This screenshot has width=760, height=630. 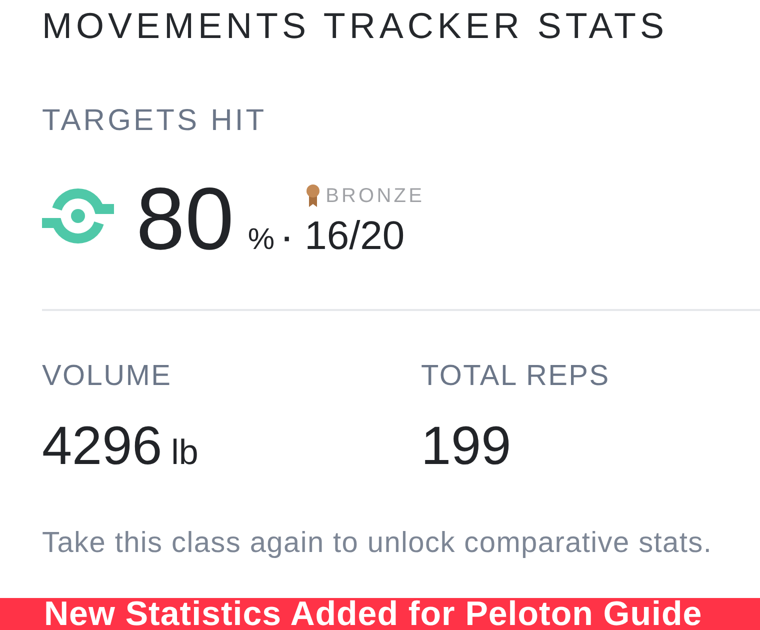 I want to click on stat-value: 199, so click(x=466, y=446).